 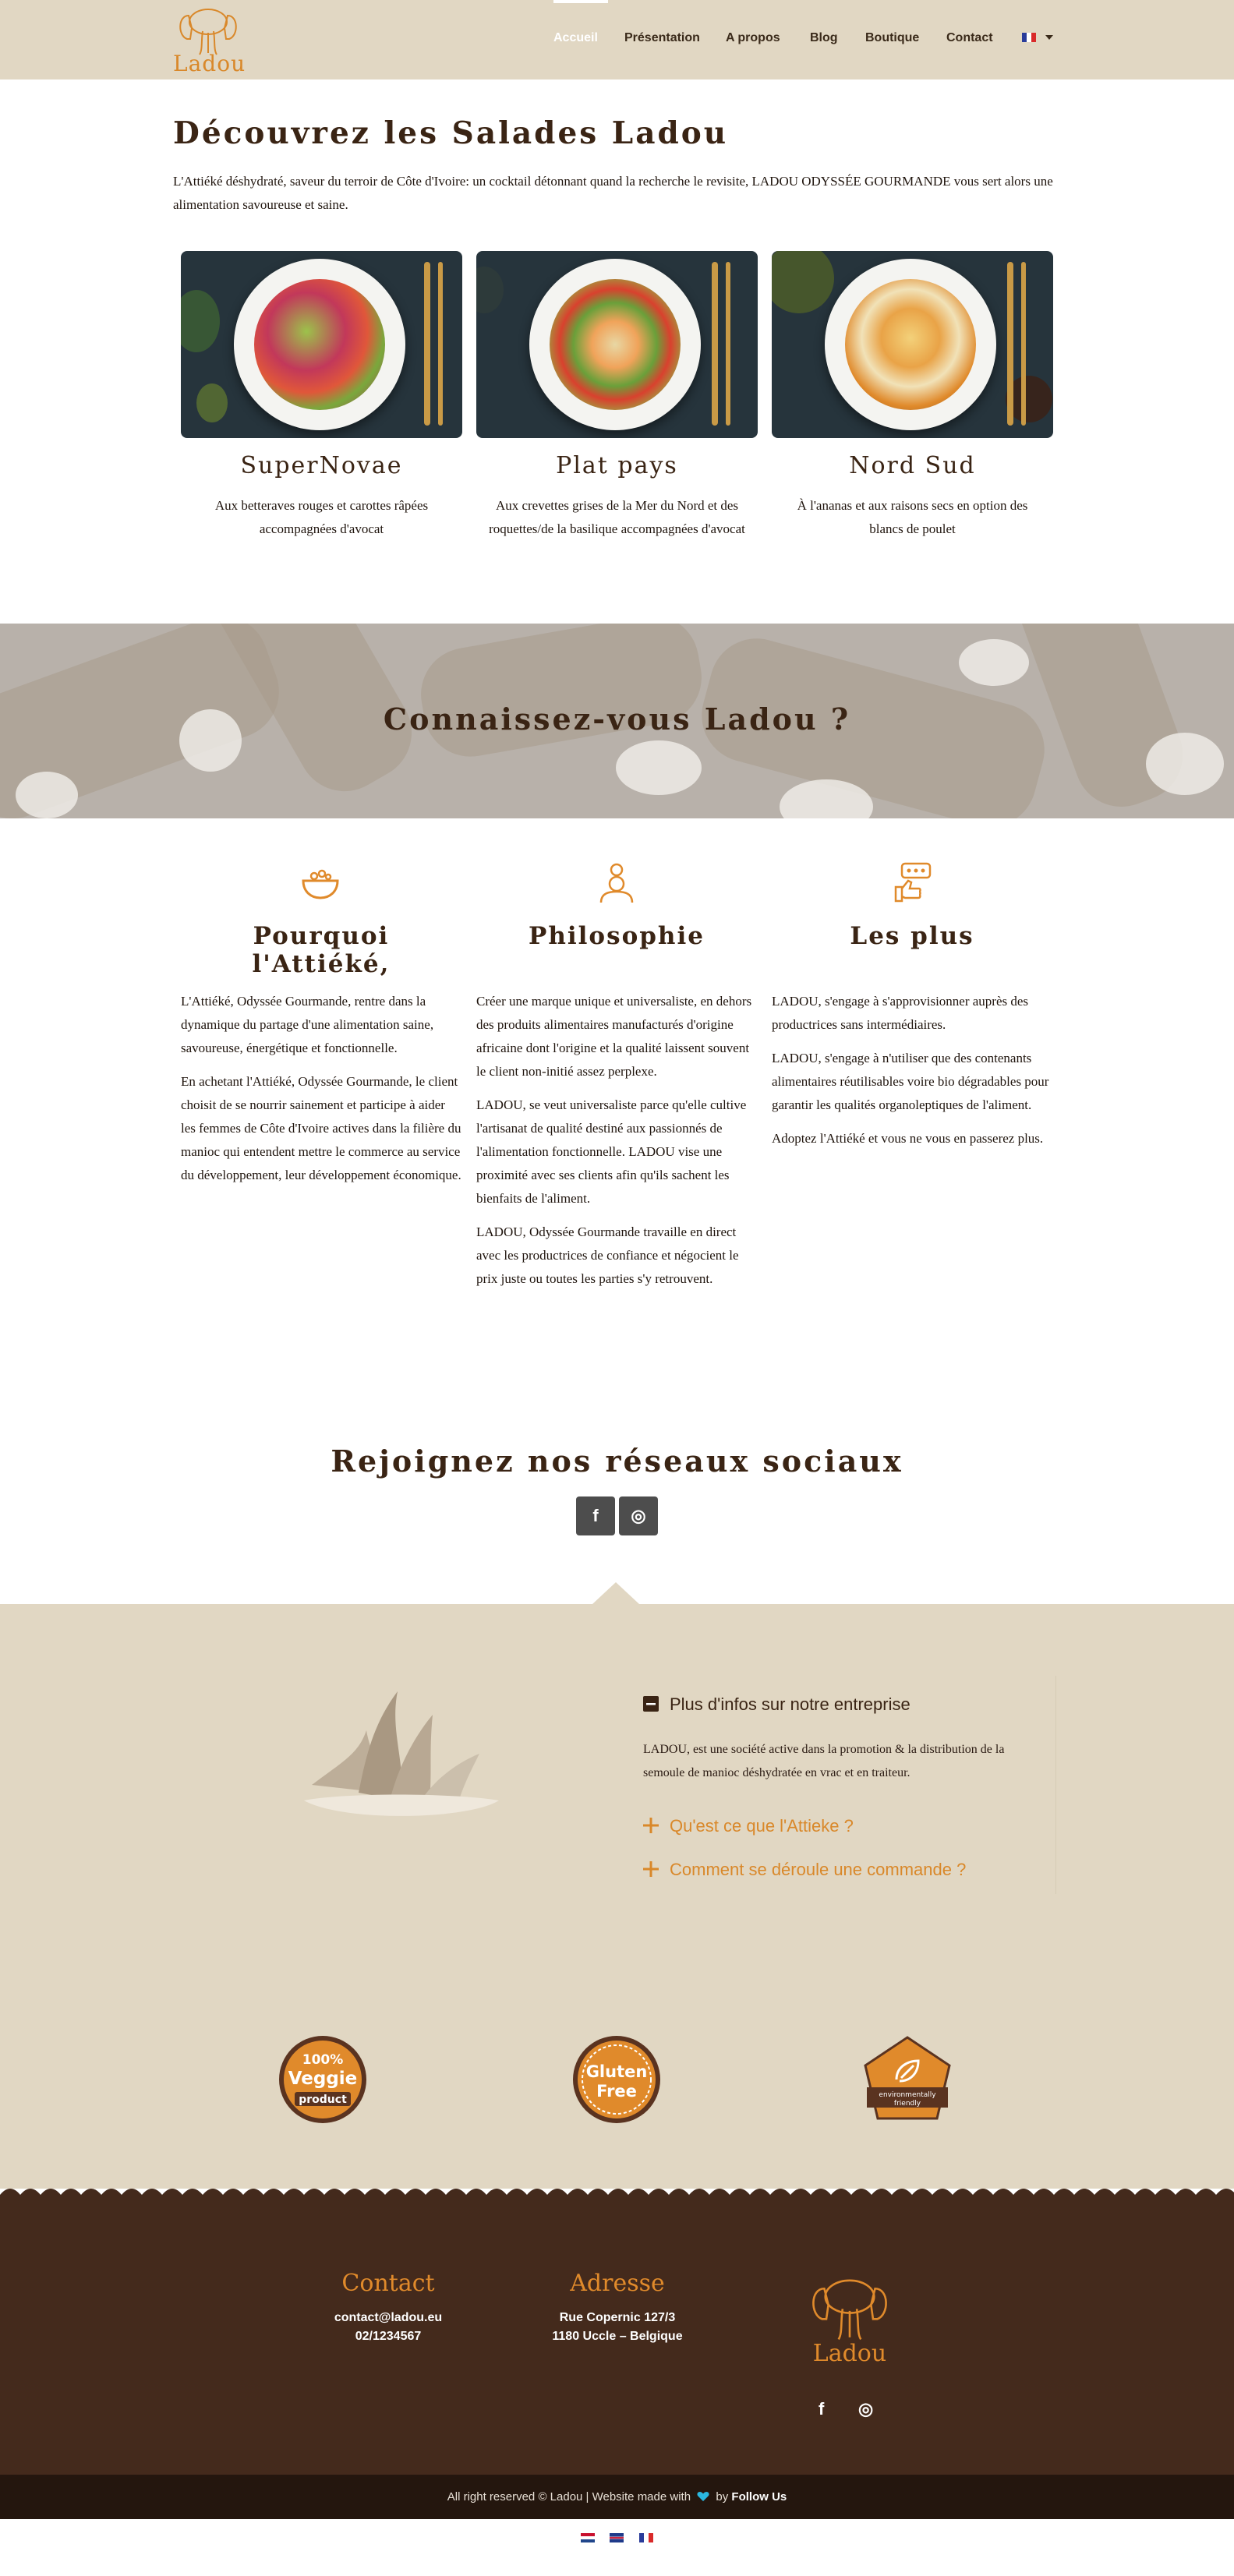 I want to click on social-title: Rejoignez nos réseaux sociaux, so click(x=617, y=1461).